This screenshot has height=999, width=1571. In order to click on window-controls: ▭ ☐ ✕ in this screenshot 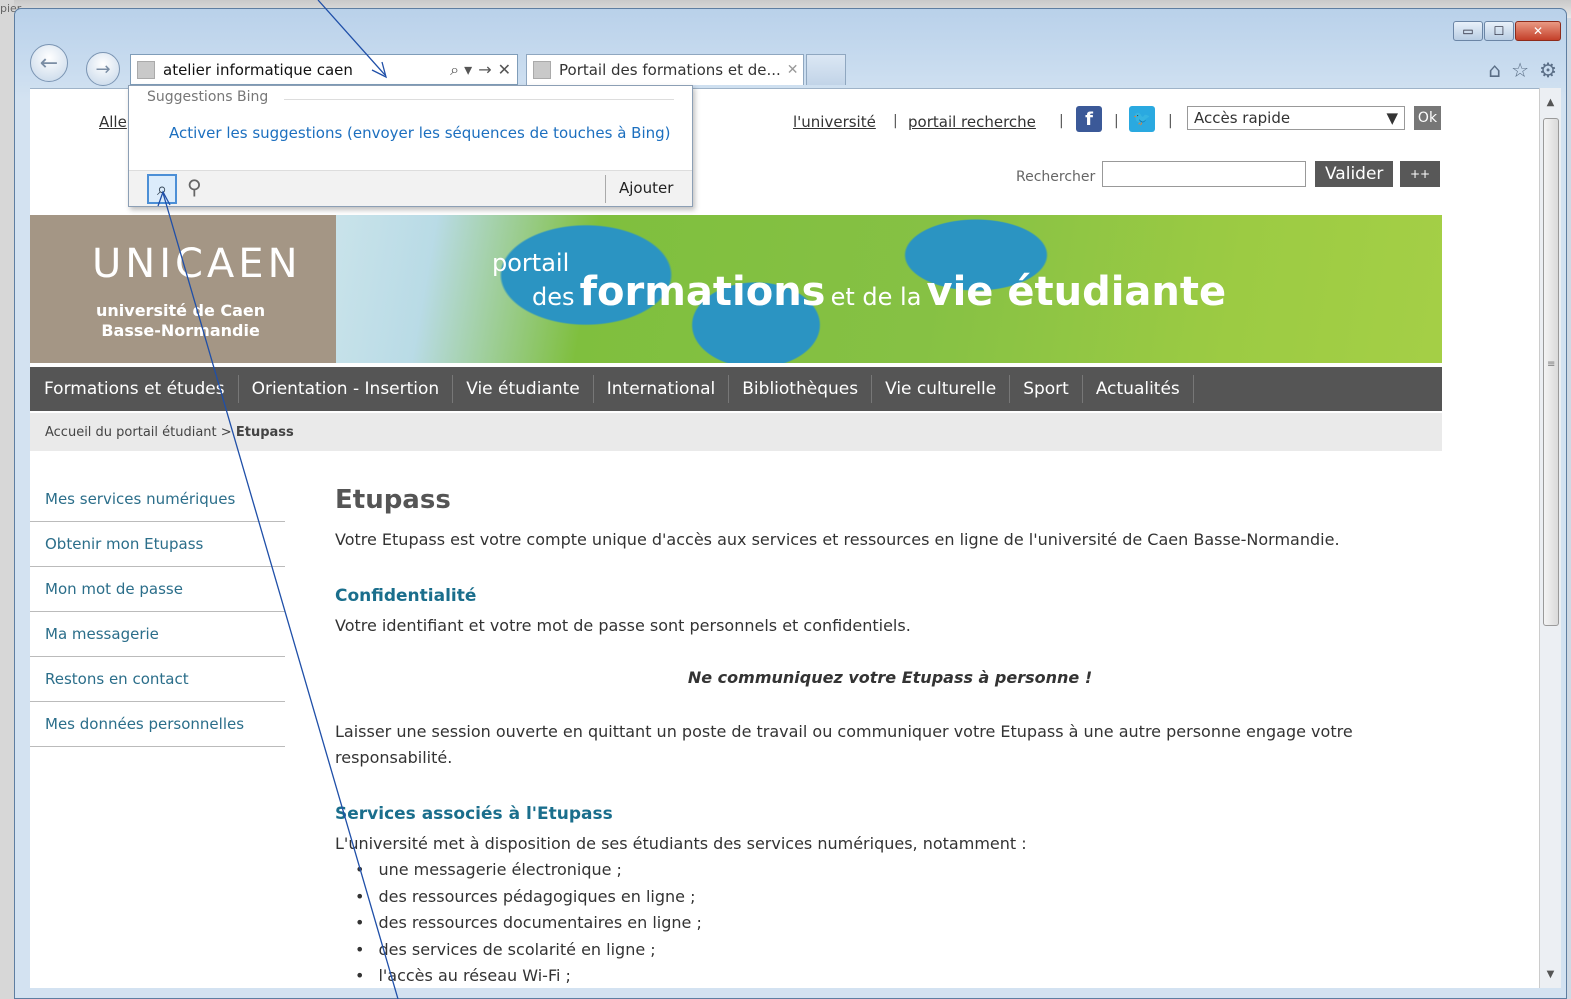, I will do `click(1506, 31)`.